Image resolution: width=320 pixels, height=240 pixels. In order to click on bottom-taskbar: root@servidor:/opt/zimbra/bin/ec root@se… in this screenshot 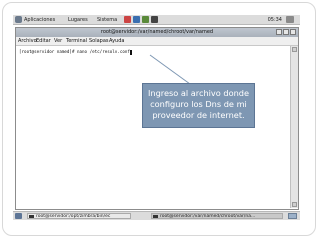, I will do `click(156, 215)`.